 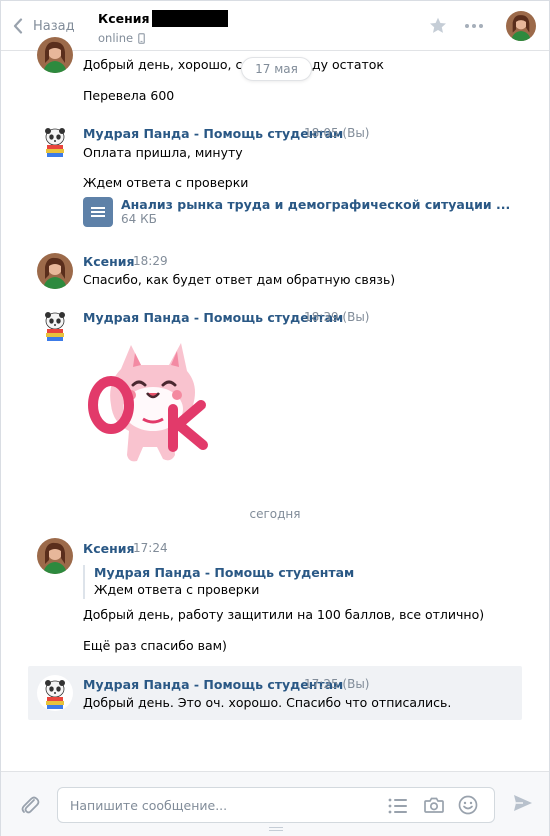 I want to click on message-time: 18:29, so click(x=150, y=261).